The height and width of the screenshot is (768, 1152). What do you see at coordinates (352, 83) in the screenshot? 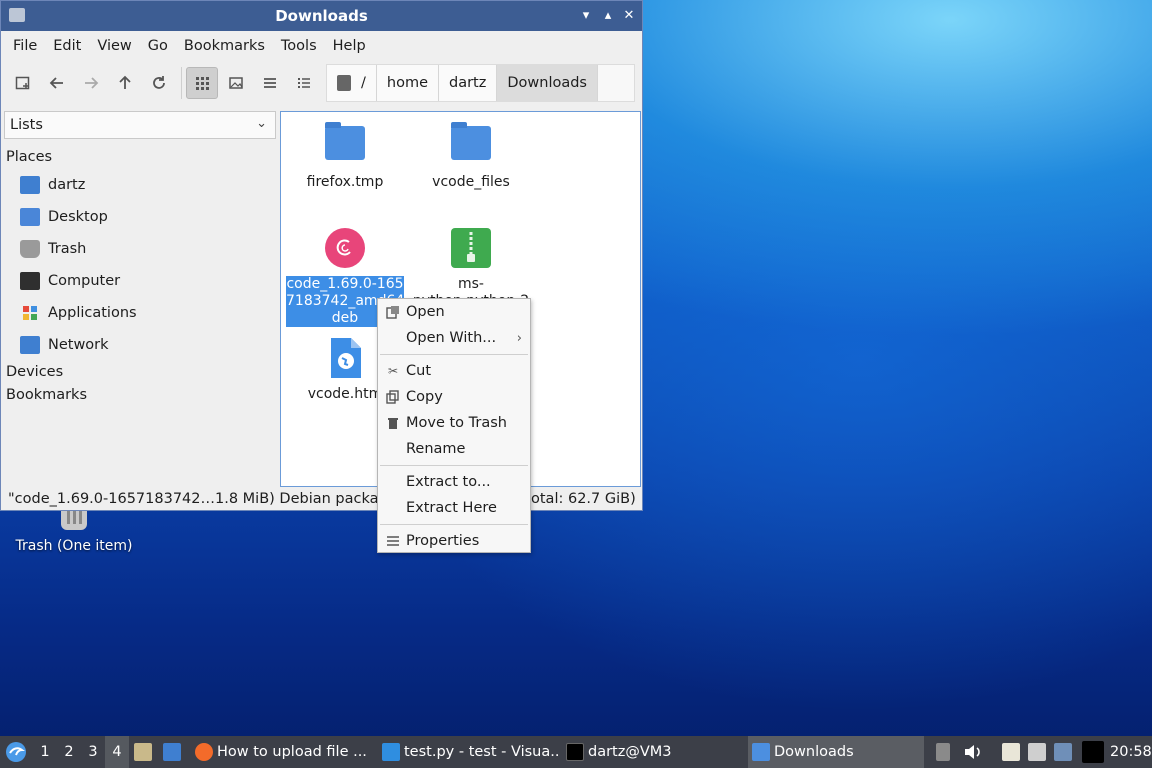
I see `path-root-button: /` at bounding box center [352, 83].